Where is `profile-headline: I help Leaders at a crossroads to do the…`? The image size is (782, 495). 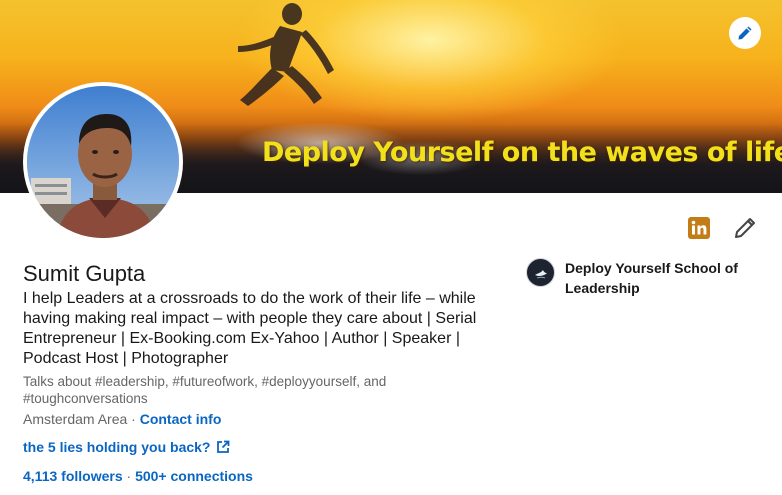 profile-headline: I help Leaders at a crossroads to do the… is located at coordinates (250, 328).